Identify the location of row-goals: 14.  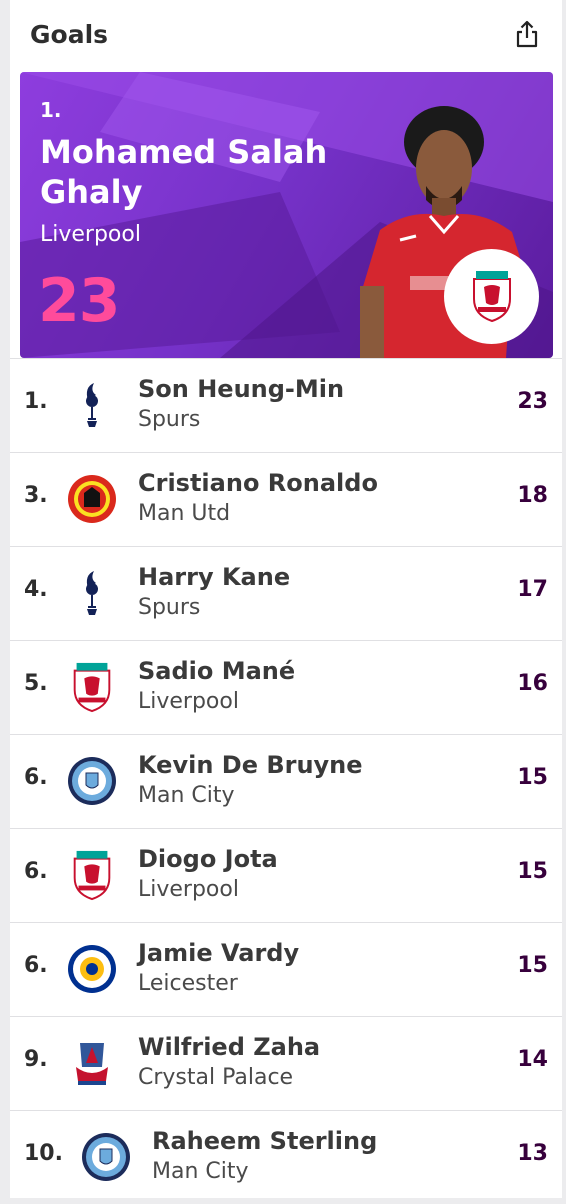
(532, 1059).